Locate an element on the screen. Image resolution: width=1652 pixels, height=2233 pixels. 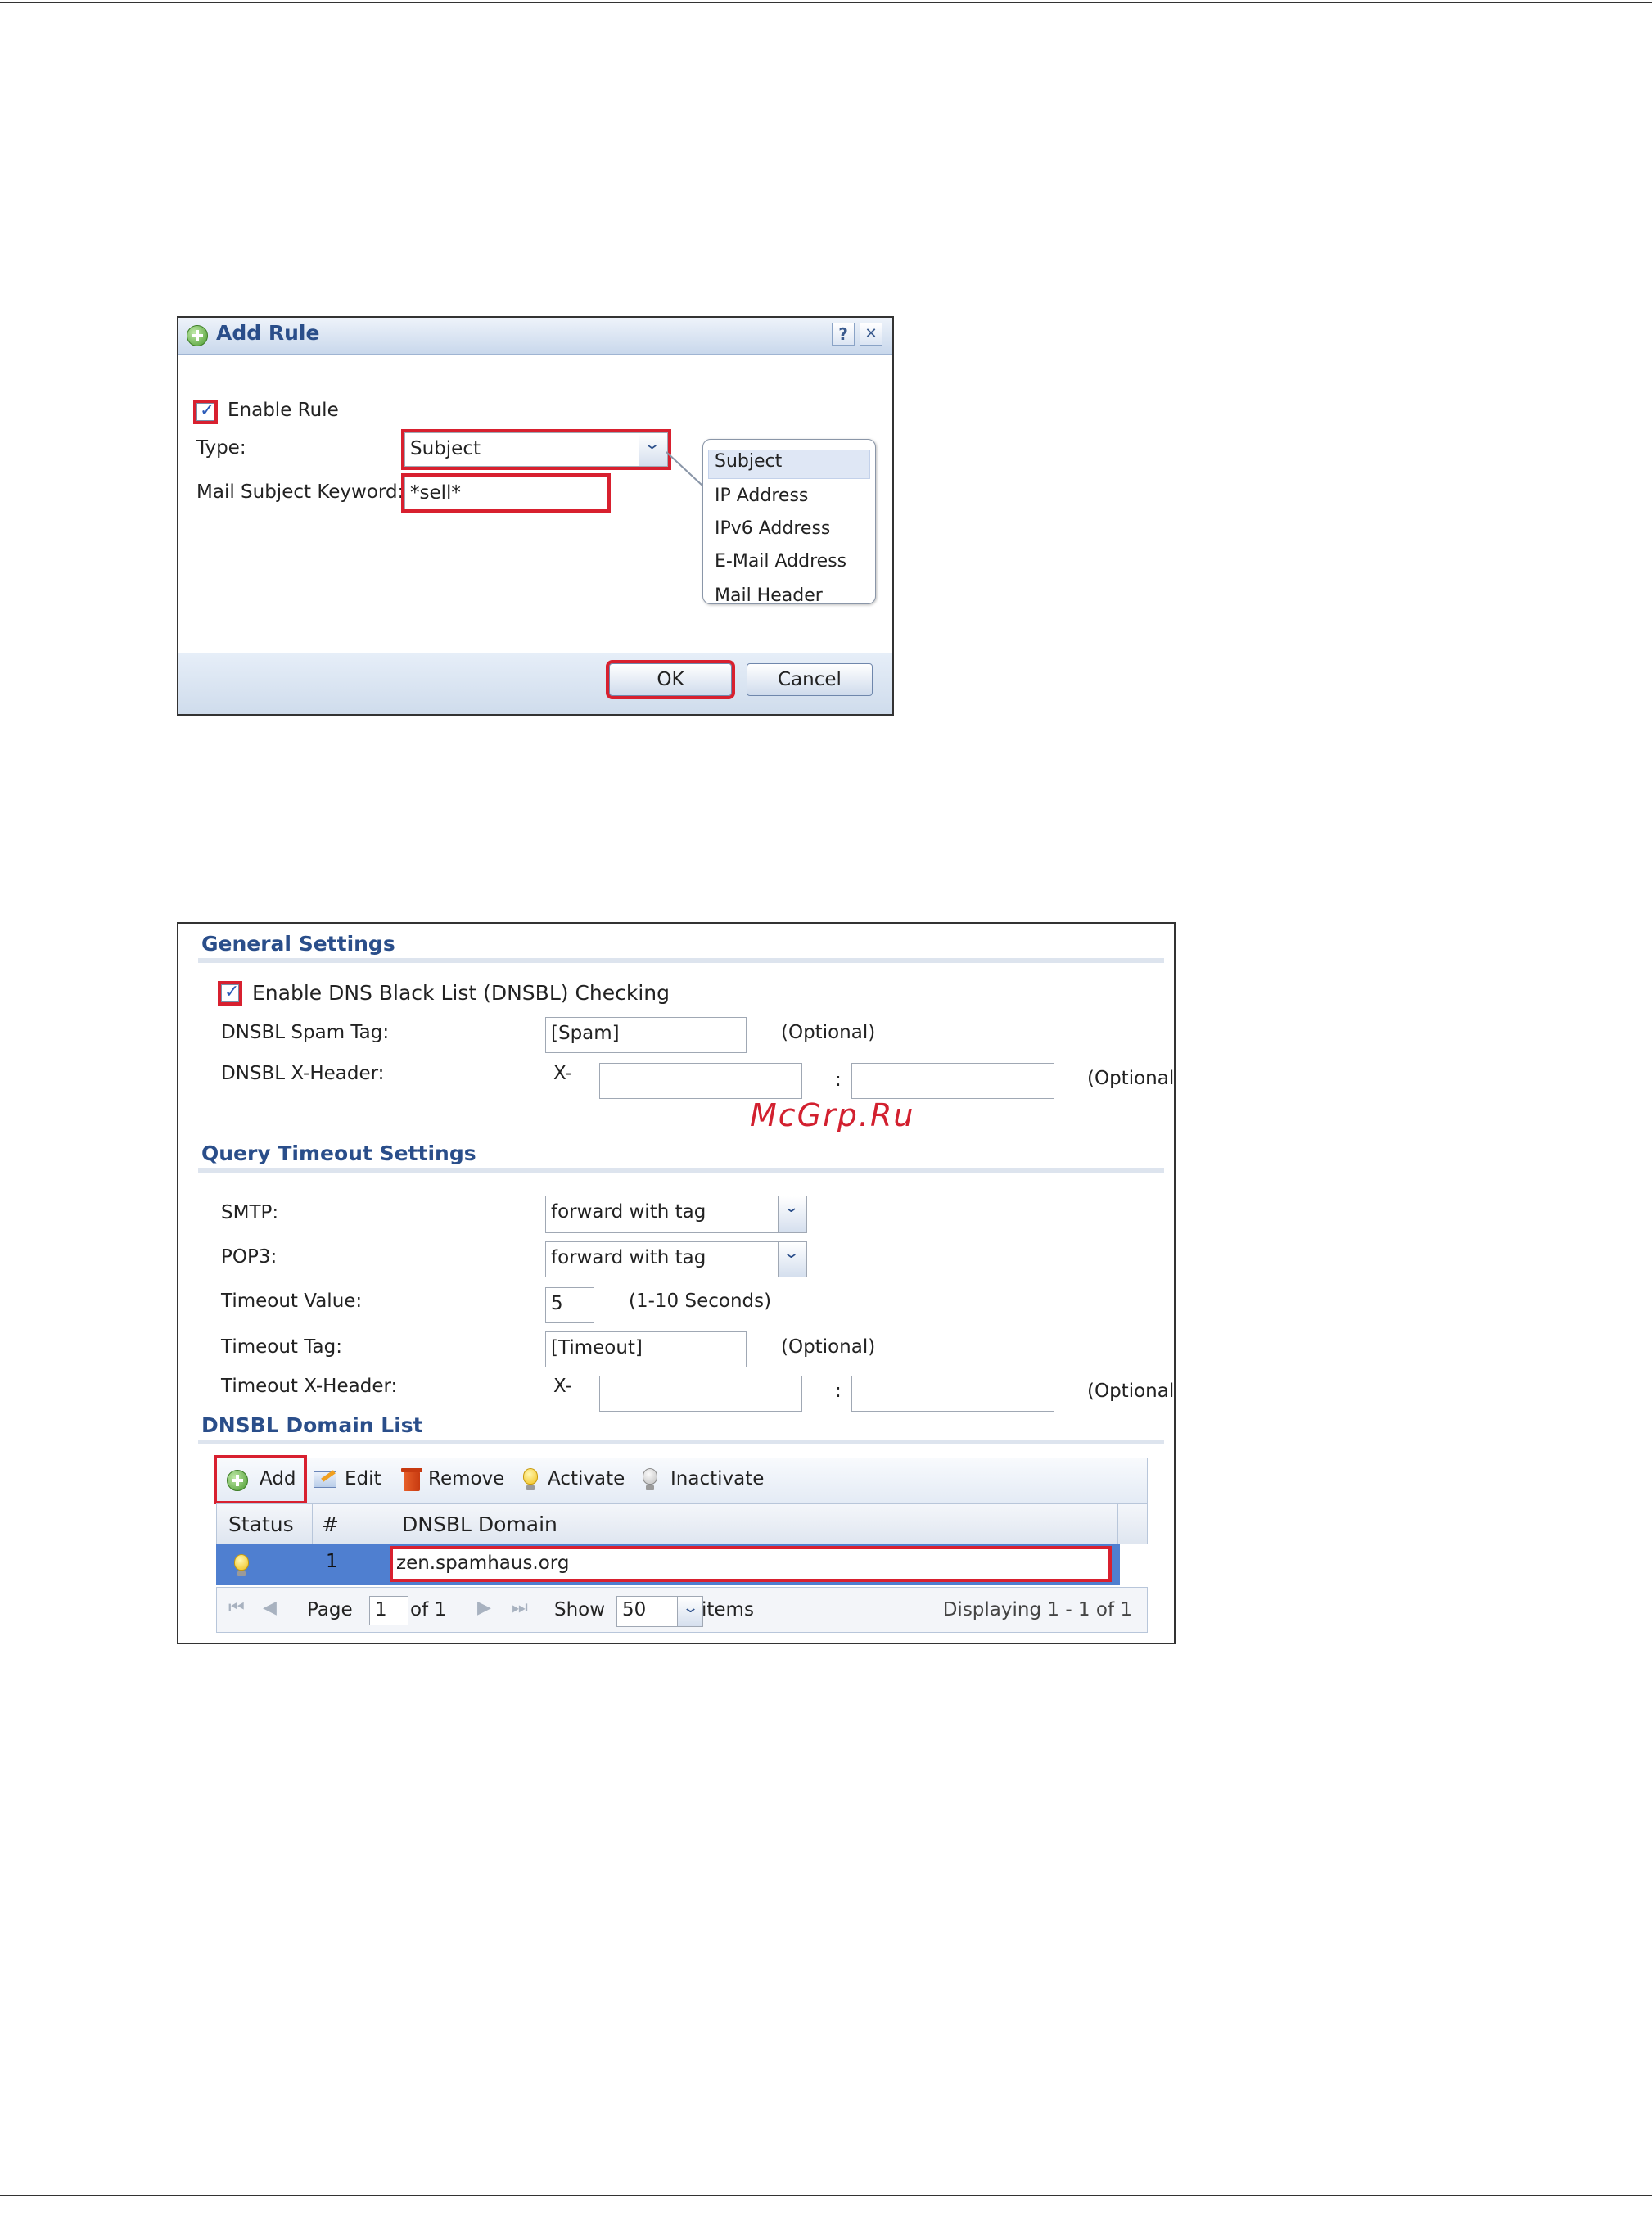
timeout-value-hint: (1-10 Seconds) is located at coordinates (700, 1301).